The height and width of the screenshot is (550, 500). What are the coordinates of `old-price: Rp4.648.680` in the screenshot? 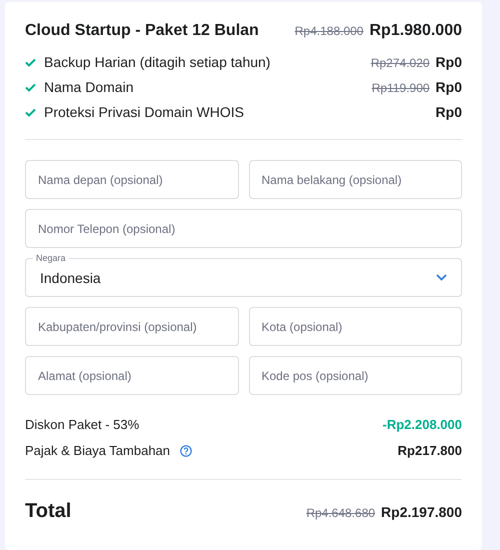 It's located at (341, 513).